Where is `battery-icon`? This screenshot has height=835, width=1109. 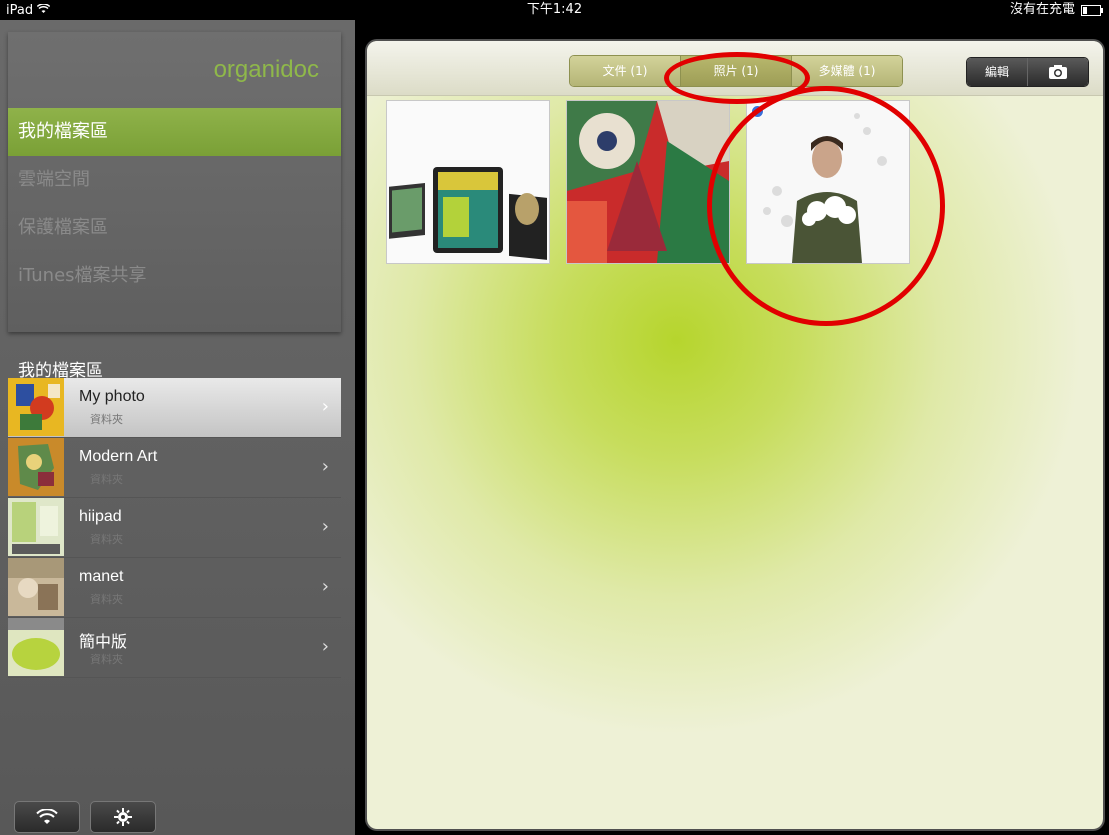 battery-icon is located at coordinates (1092, 10).